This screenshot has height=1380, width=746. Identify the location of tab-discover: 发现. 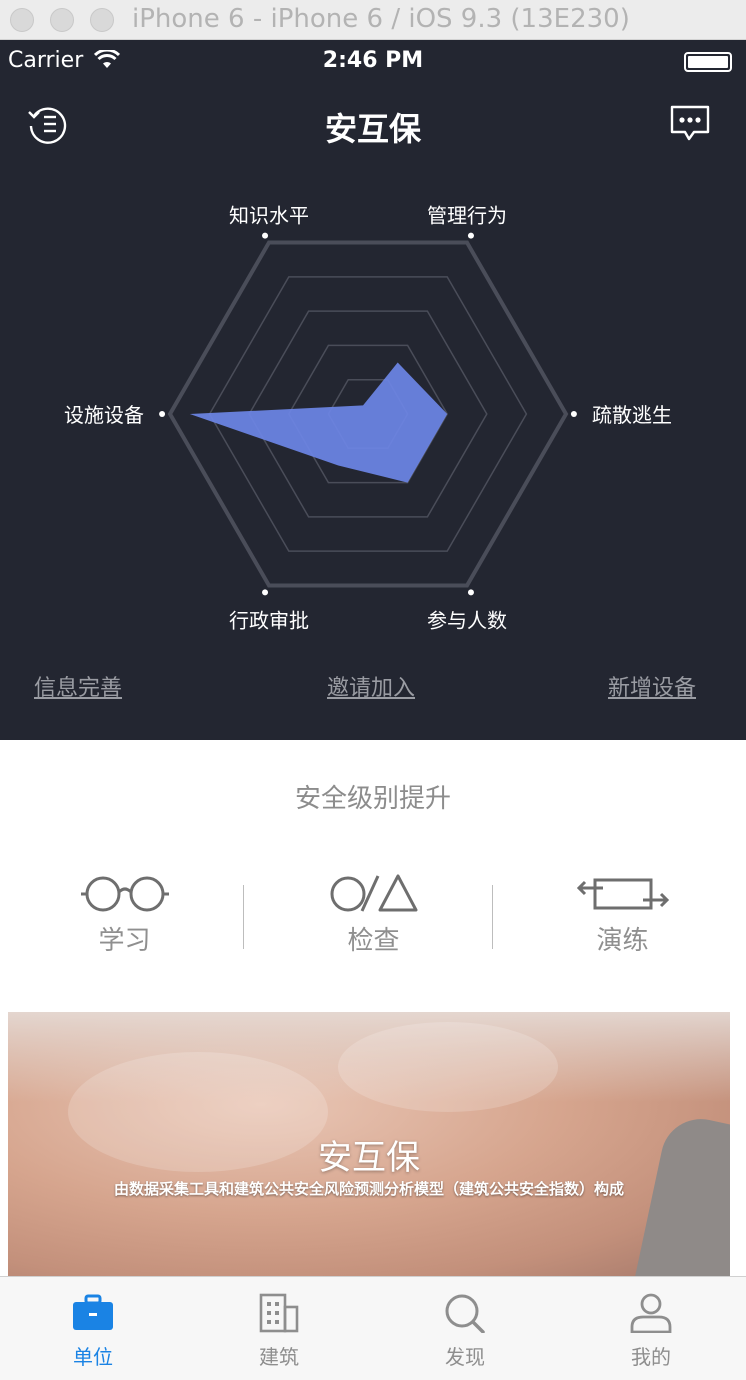
(465, 1328).